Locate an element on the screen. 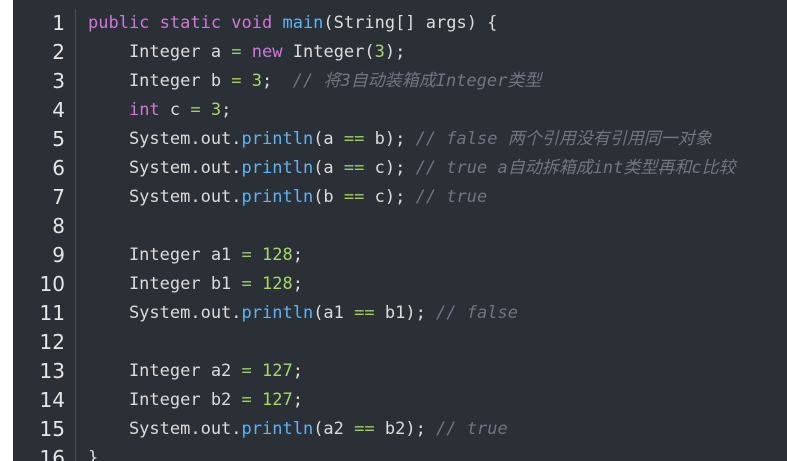 The height and width of the screenshot is (461, 787). line-number: 9 is located at coordinates (58, 255).